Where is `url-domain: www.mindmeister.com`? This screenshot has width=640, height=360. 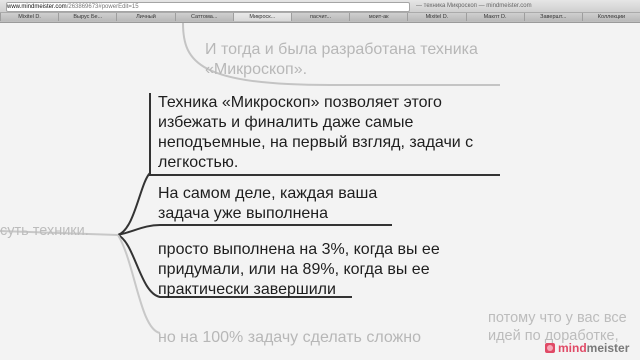 url-domain: www.mindmeister.com is located at coordinates (37, 7).